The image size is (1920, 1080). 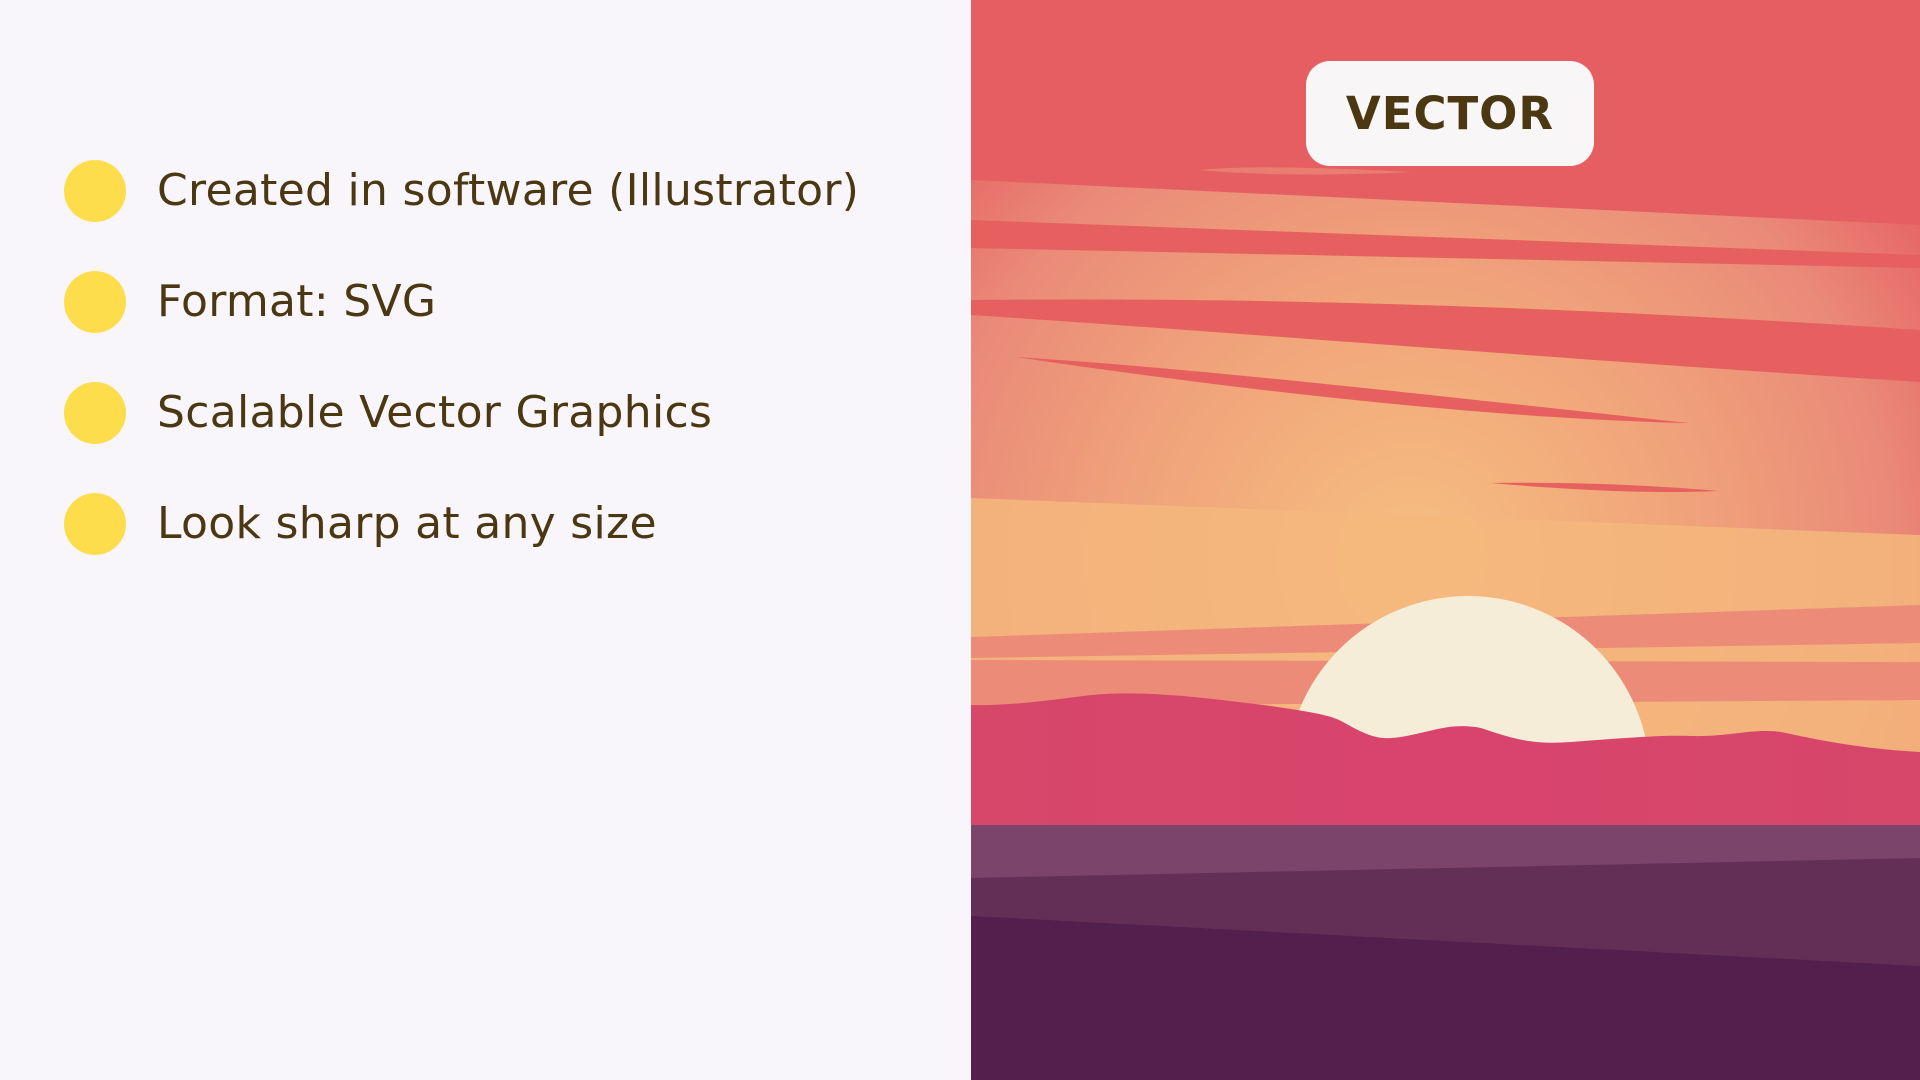 I want to click on bullet-item-sharp: Look sharp at any size, so click(x=461, y=524).